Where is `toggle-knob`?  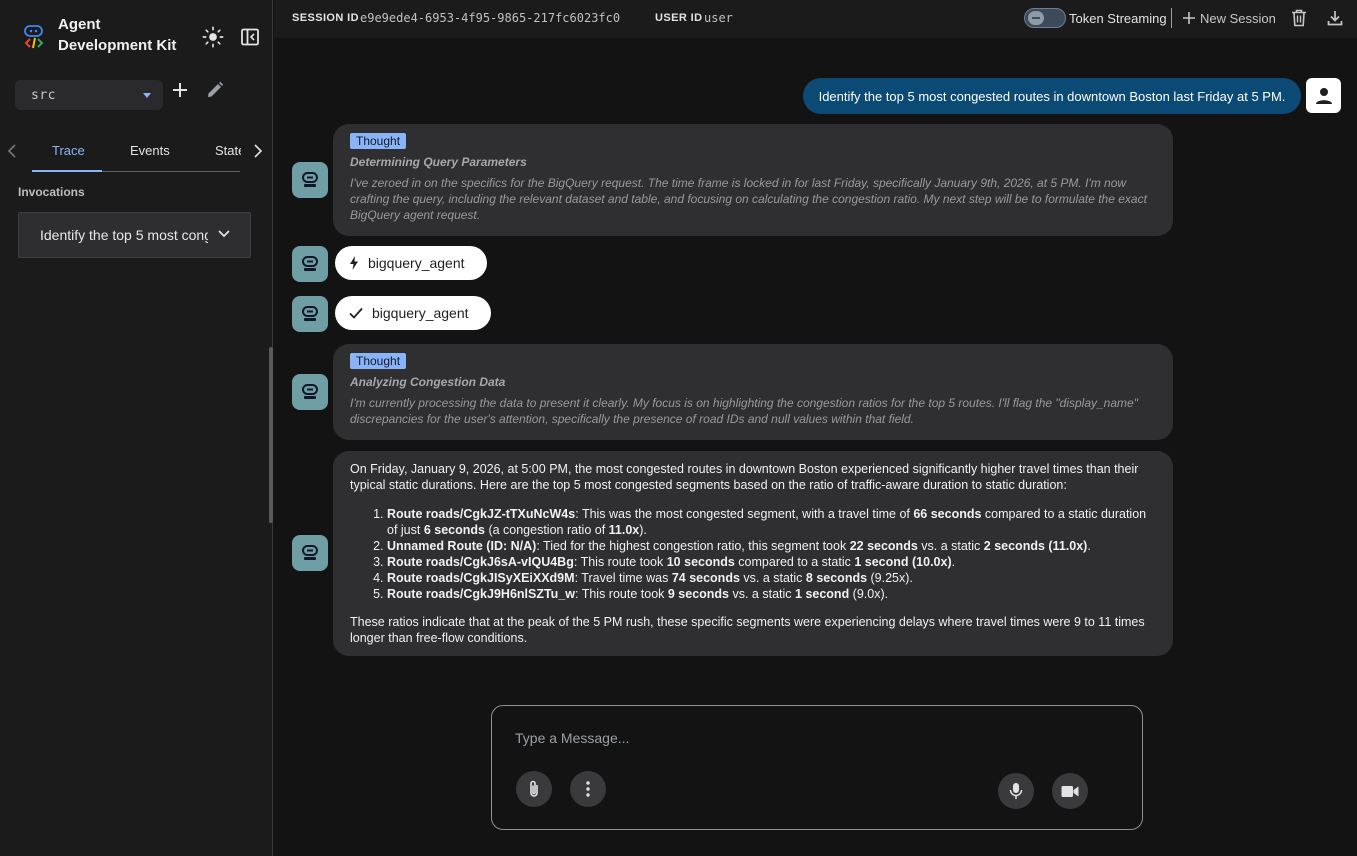 toggle-knob is located at coordinates (1036, 18).